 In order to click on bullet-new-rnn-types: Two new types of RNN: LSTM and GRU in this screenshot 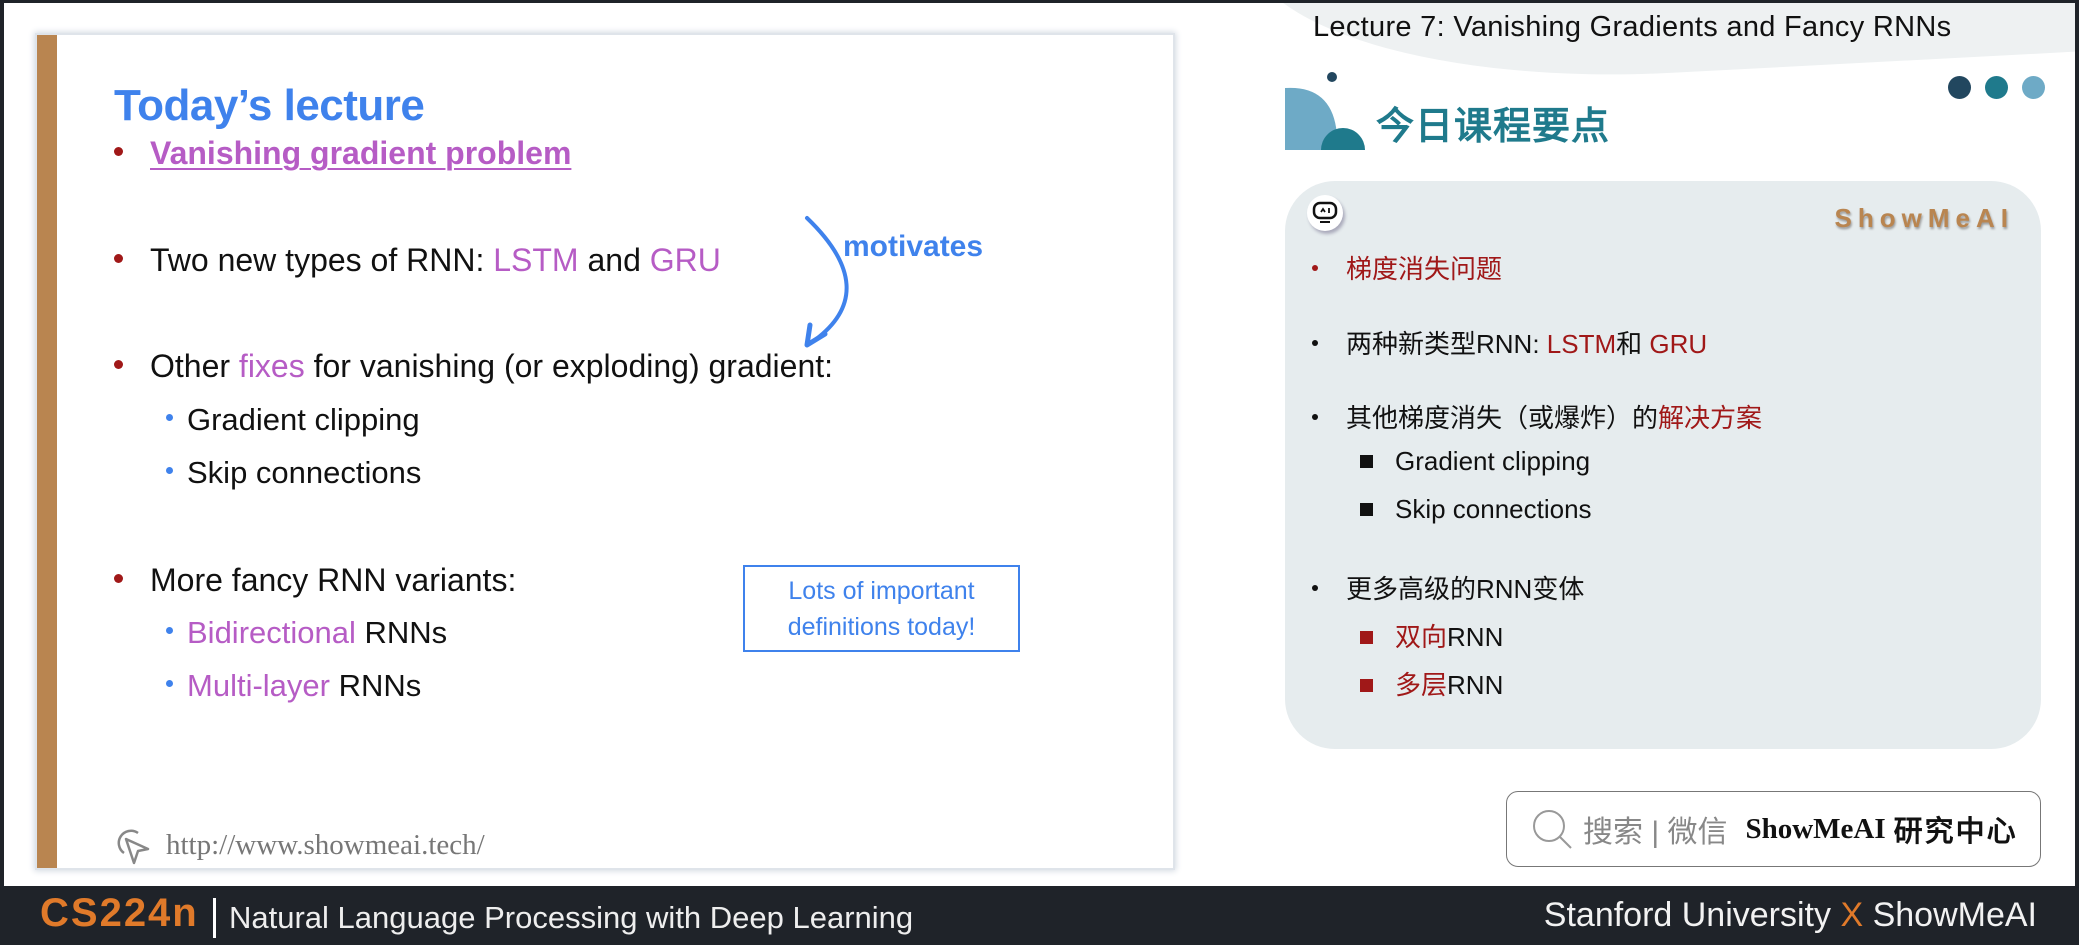, I will do `click(417, 260)`.